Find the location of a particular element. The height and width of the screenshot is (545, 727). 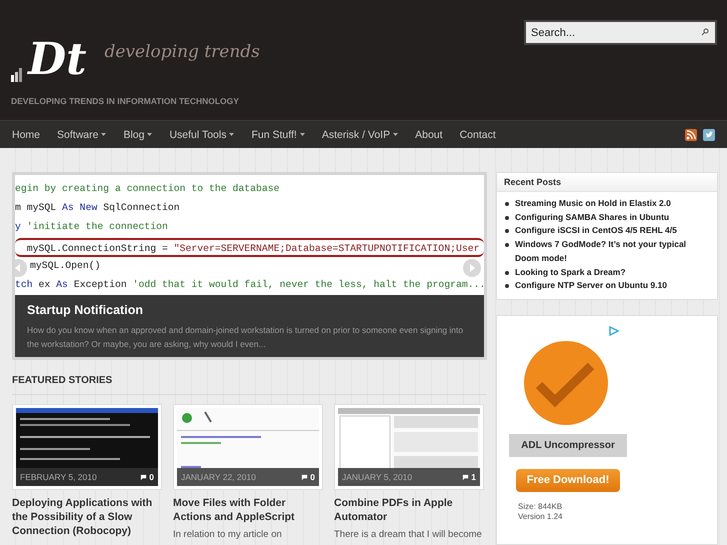

bird-icon is located at coordinates (709, 134).